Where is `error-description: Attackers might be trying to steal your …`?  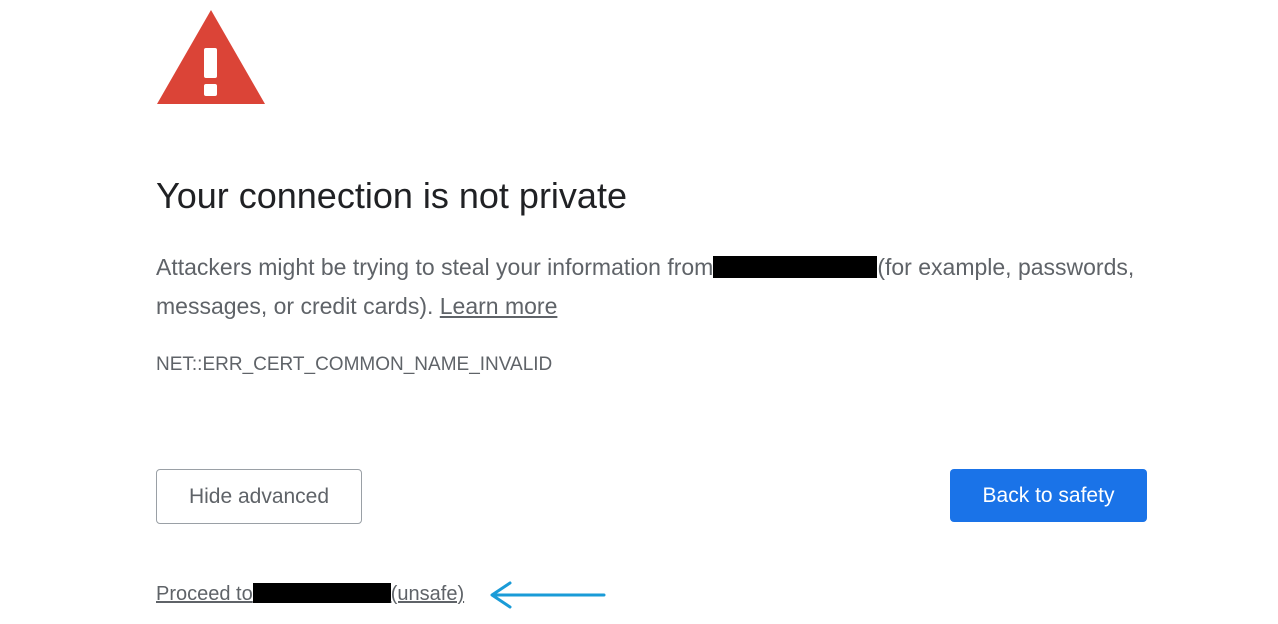
error-description: Attackers might be trying to steal your … is located at coordinates (656, 287).